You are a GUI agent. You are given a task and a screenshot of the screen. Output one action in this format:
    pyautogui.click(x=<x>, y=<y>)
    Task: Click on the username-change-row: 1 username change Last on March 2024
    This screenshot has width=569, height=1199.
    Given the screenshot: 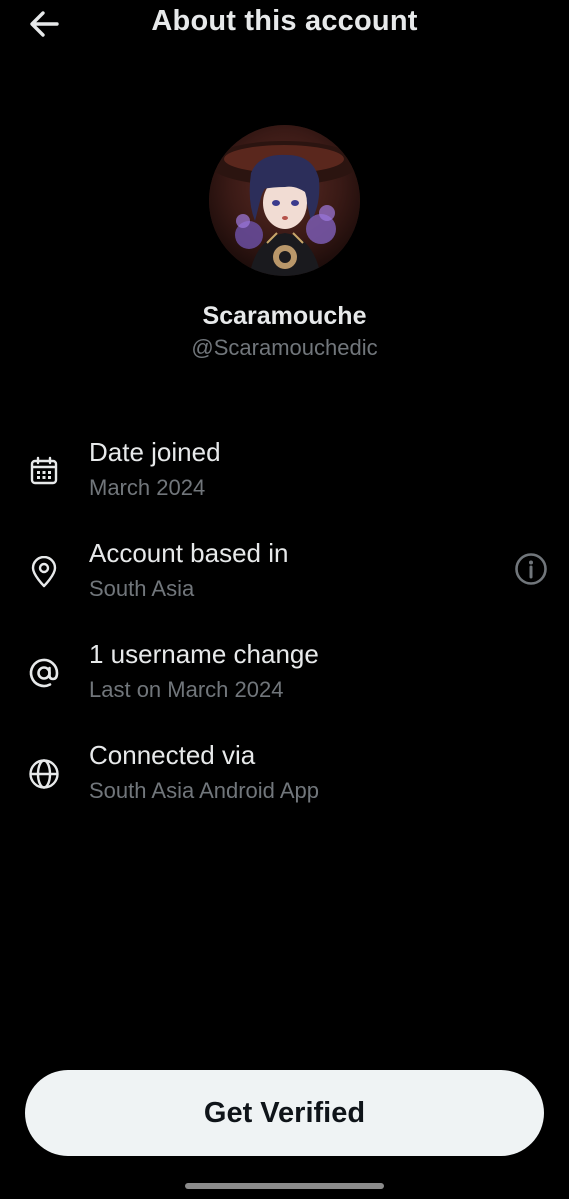 What is the action you would take?
    pyautogui.click(x=284, y=679)
    